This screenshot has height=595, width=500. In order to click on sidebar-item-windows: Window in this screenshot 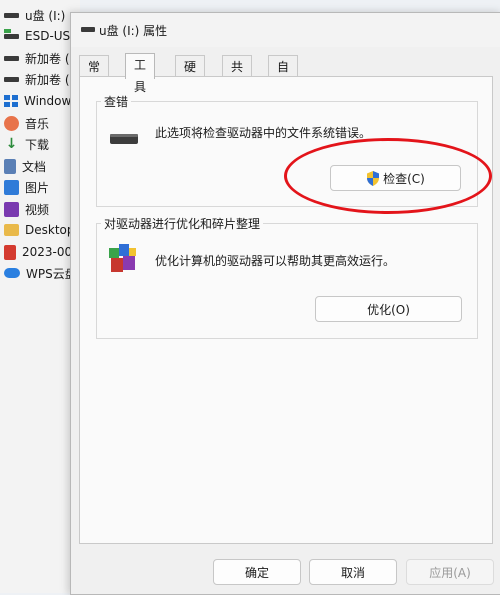, I will do `click(37, 101)`.